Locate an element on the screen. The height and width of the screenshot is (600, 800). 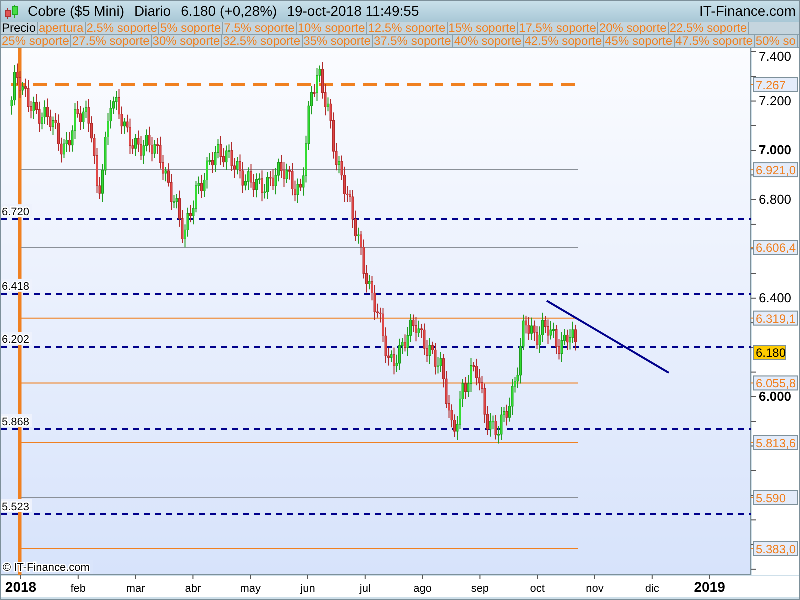
time-axis-label: feb is located at coordinates (78, 589).